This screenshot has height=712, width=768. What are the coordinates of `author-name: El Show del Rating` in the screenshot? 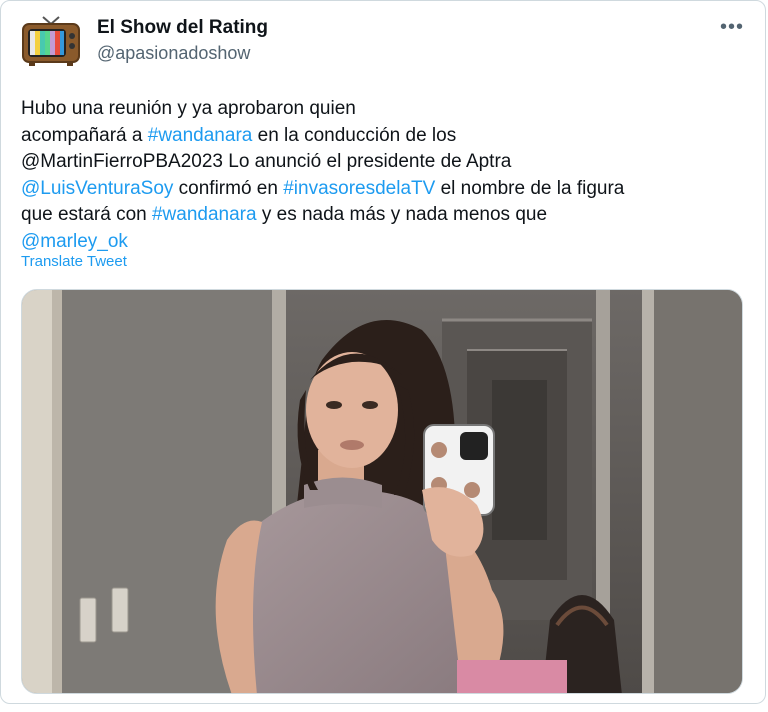 It's located at (182, 28).